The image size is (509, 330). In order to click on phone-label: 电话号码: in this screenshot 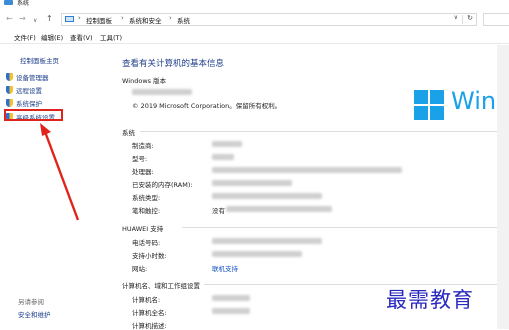, I will do `click(146, 243)`.